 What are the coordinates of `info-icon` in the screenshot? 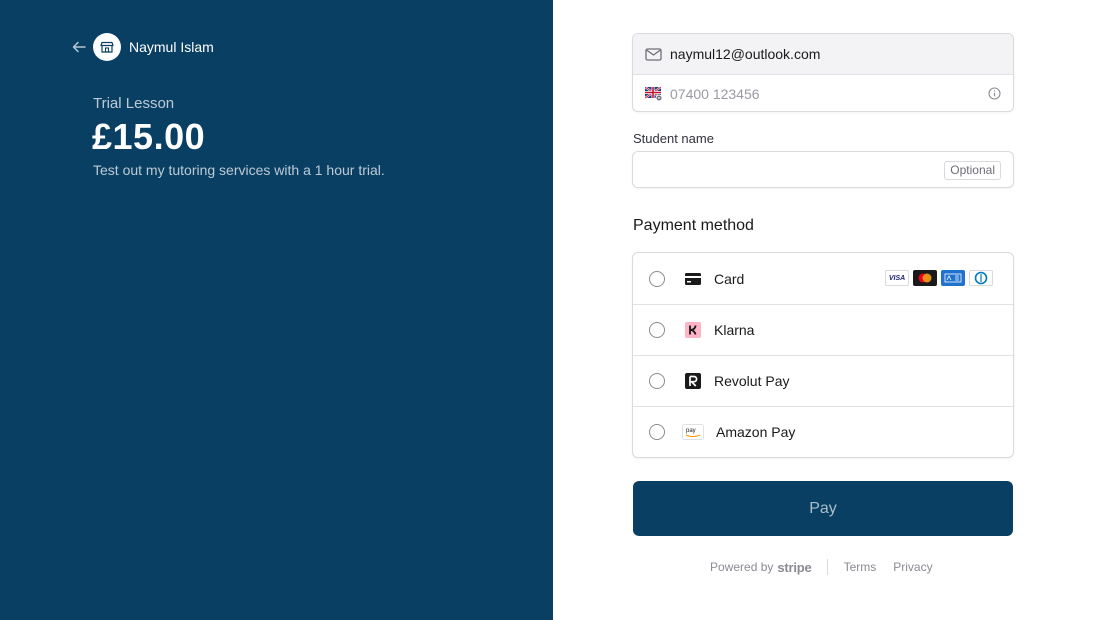 It's located at (994, 93).